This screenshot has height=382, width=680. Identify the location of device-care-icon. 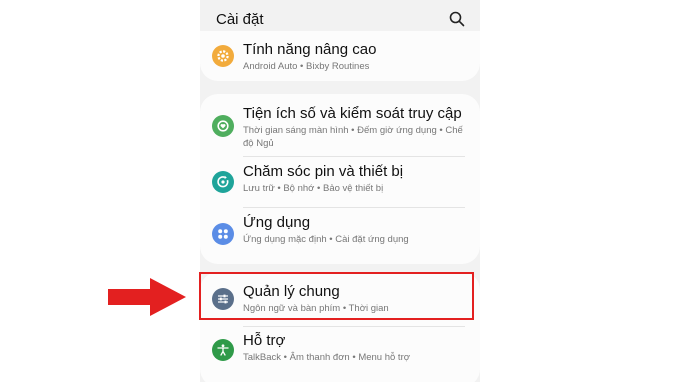
(223, 182).